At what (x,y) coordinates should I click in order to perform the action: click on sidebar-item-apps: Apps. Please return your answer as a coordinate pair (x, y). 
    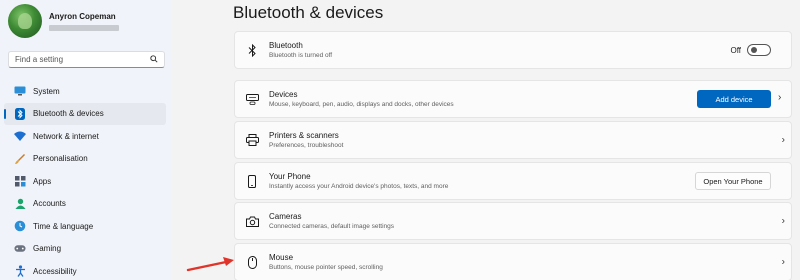
    Looking at the image, I should click on (85, 181).